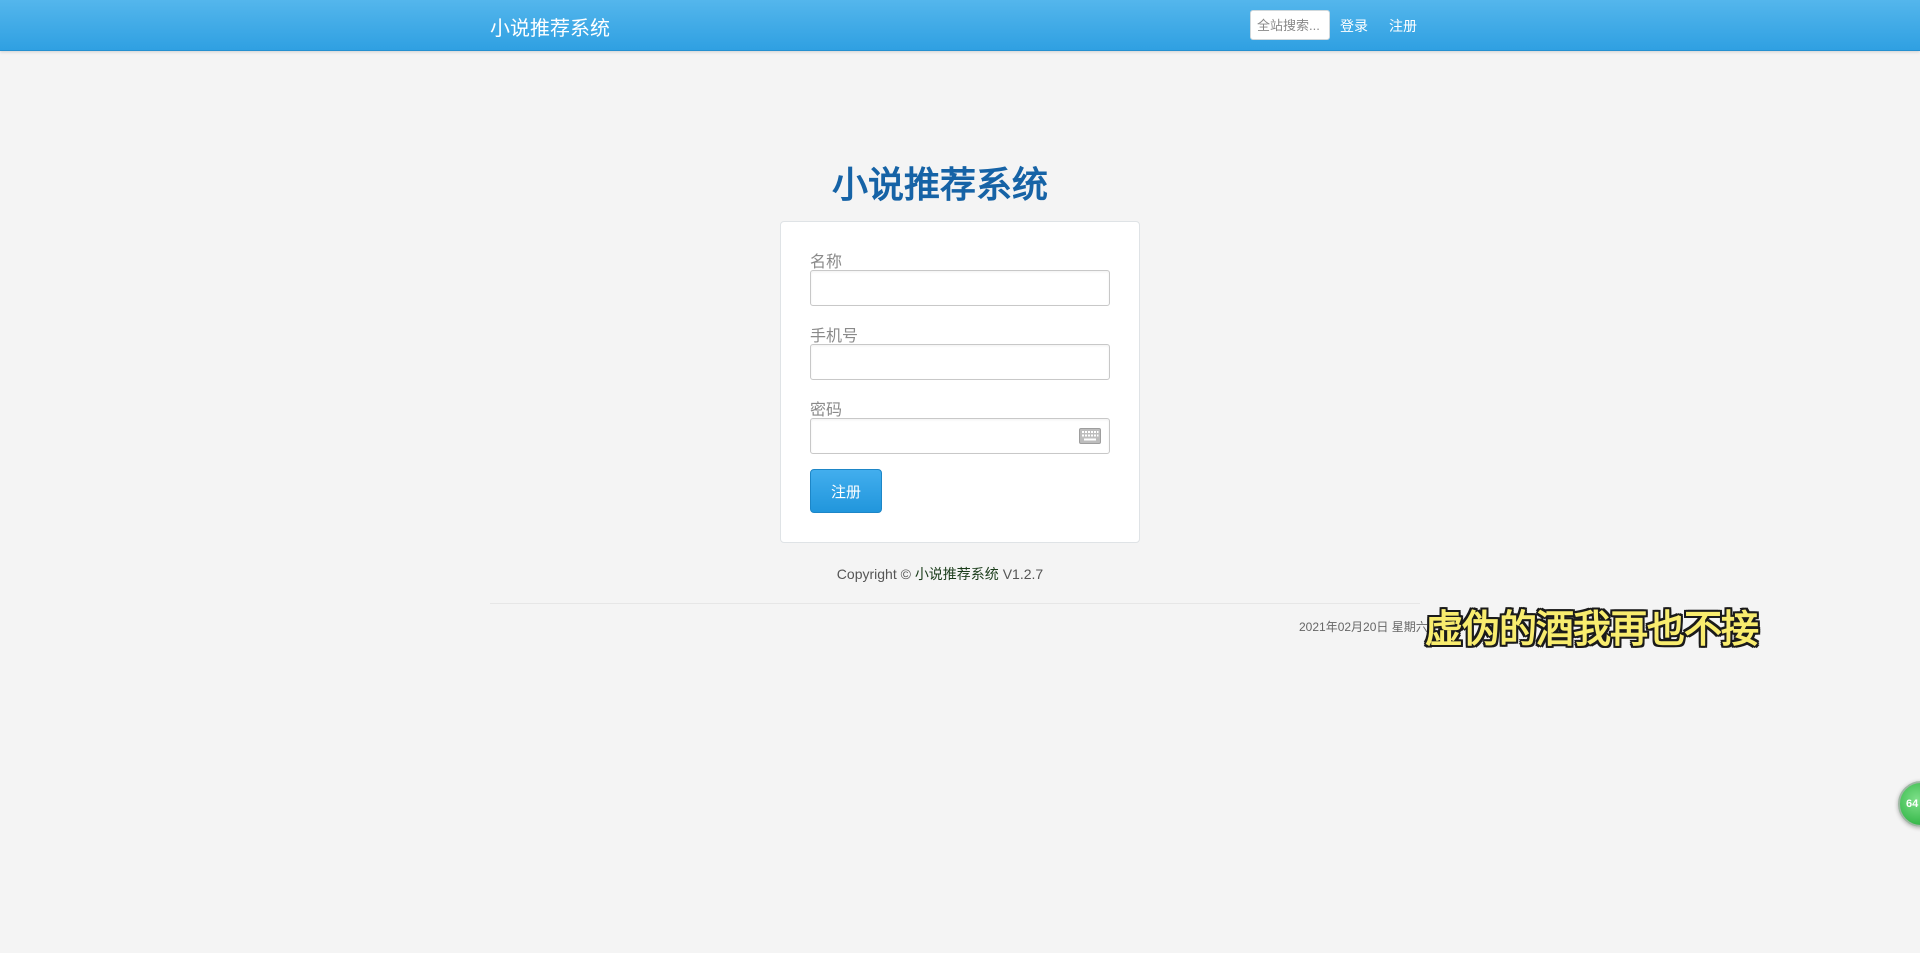  Describe the element at coordinates (826, 410) in the screenshot. I see `password-label: 密码` at that location.